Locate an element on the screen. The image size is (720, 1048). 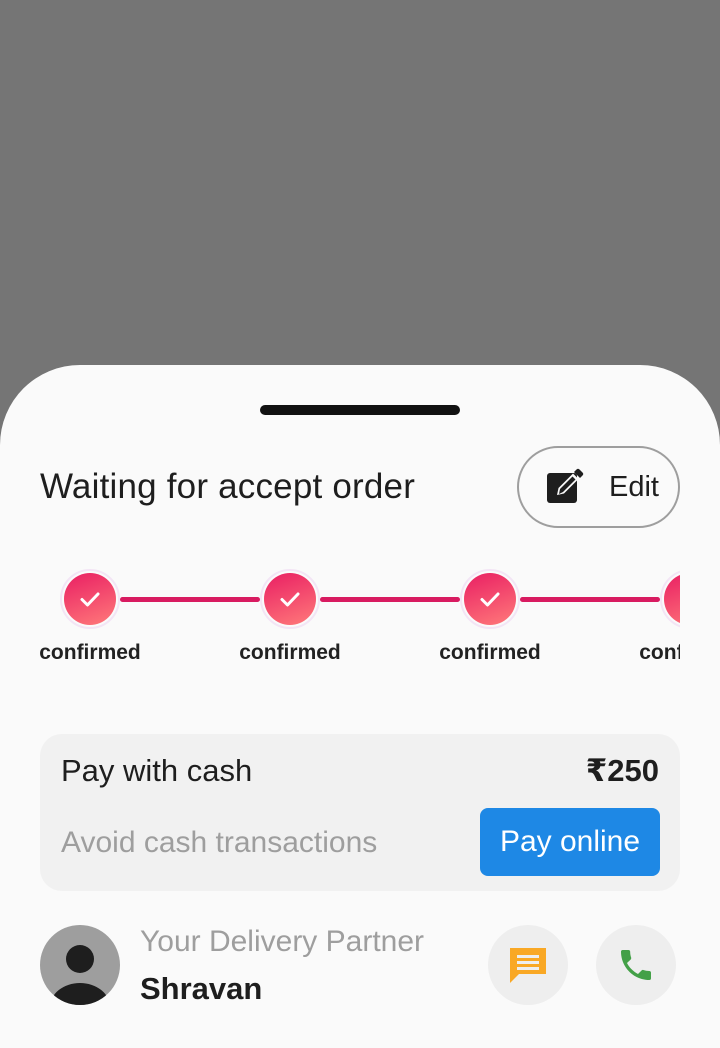
call-button is located at coordinates (636, 965).